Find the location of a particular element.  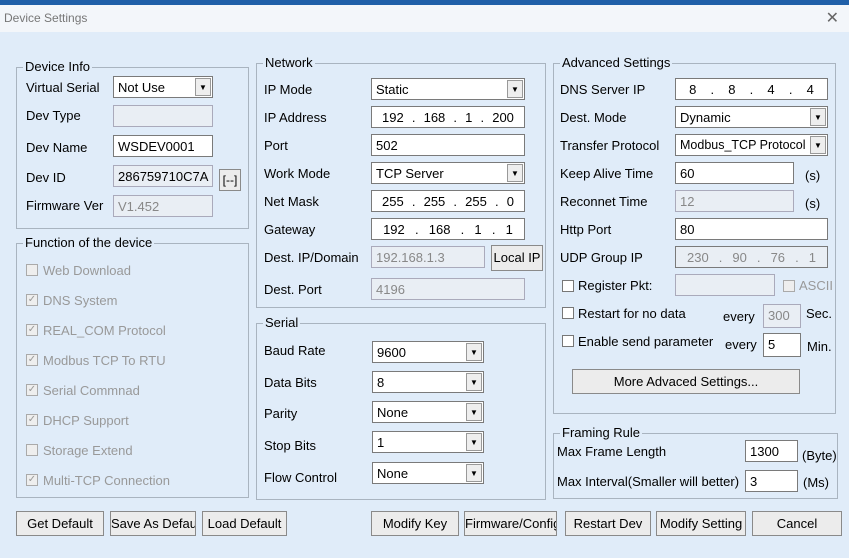

send-parameter-minutes-field: 5 is located at coordinates (782, 345).